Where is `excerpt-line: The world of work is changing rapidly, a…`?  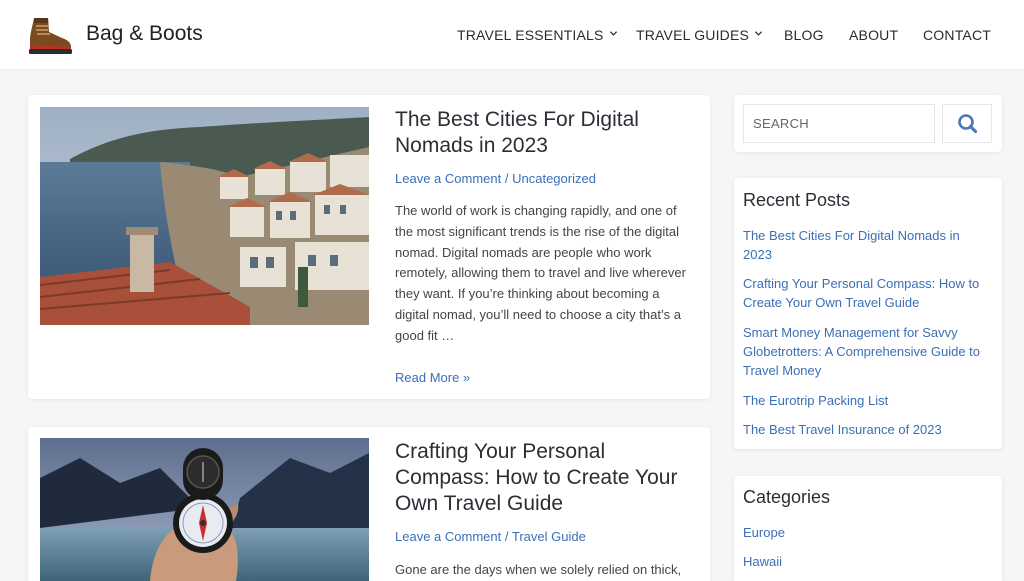 excerpt-line: The world of work is changing rapidly, a… is located at coordinates (536, 210).